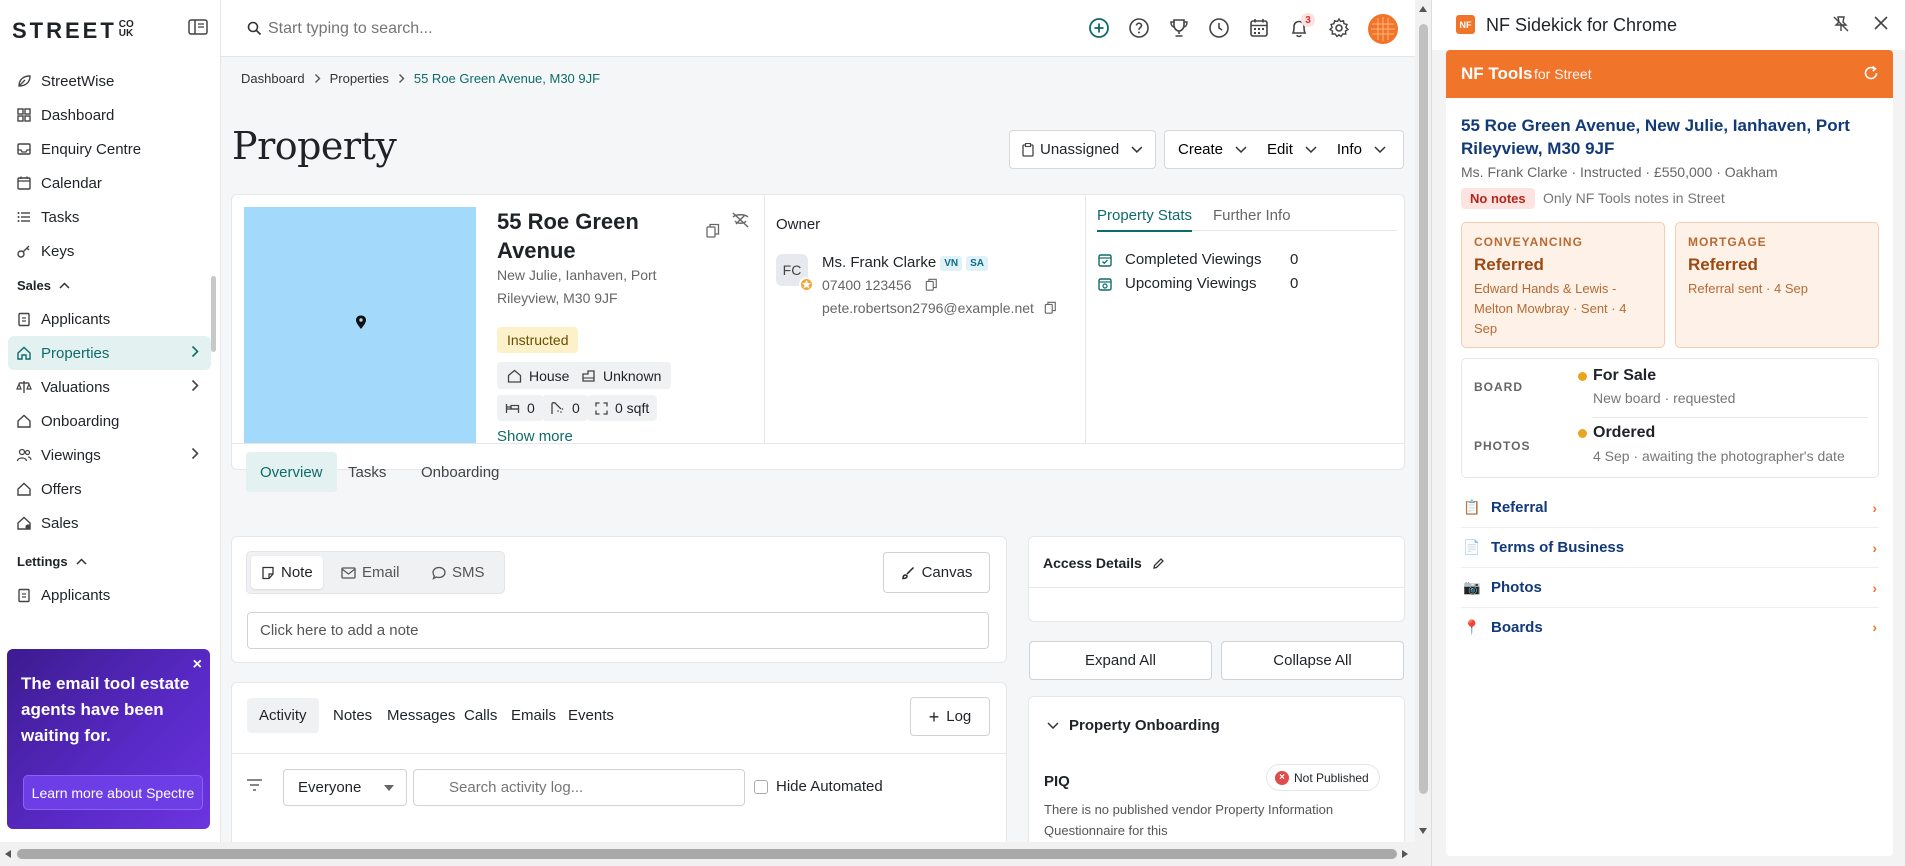  Describe the element at coordinates (1671, 388) in the screenshot. I see `board-row: BOARD For Sale New board · requested` at that location.